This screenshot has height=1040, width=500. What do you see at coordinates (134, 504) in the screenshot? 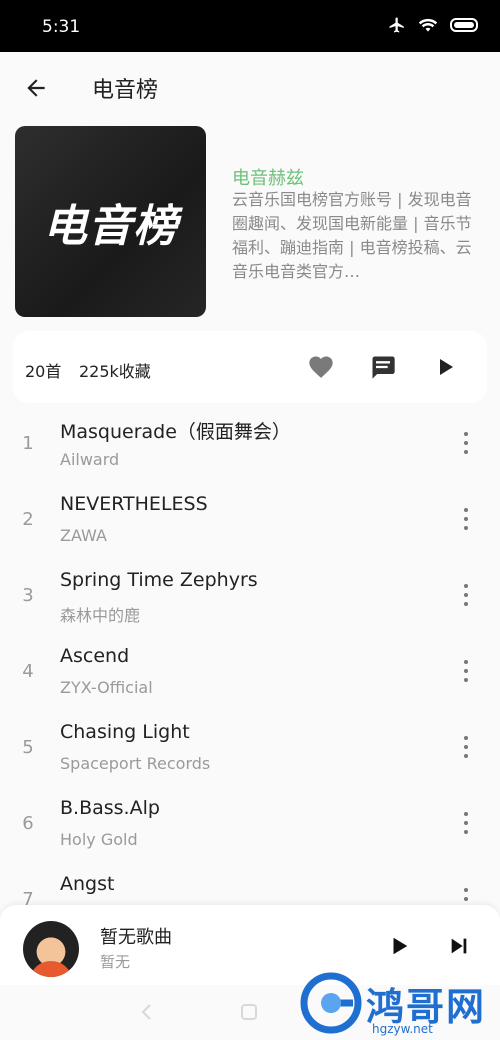
I see `song-title: NEVERTHELESS` at bounding box center [134, 504].